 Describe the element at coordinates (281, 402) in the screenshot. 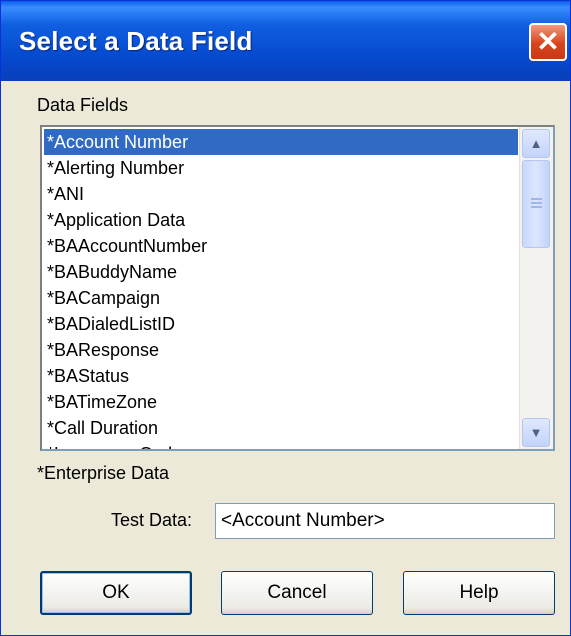

I see `list-item: *BATimeZone` at that location.